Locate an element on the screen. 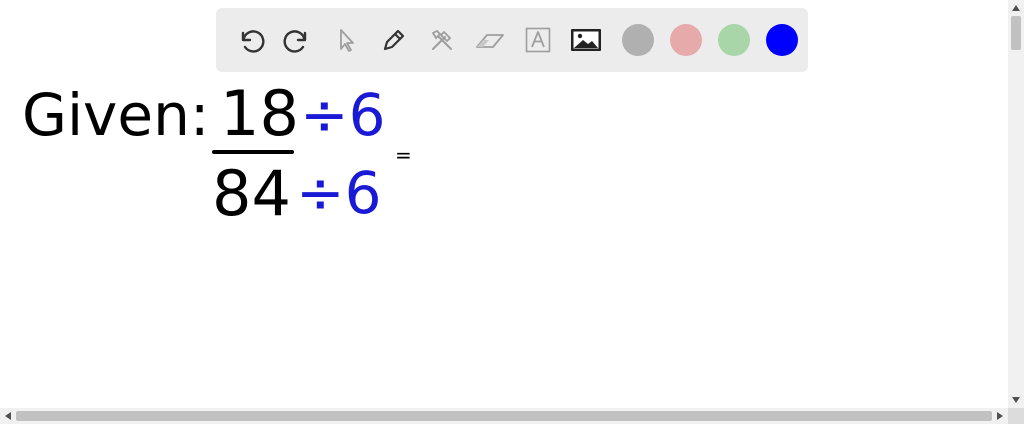  scroll-up-arrow is located at coordinates (1016, 8).